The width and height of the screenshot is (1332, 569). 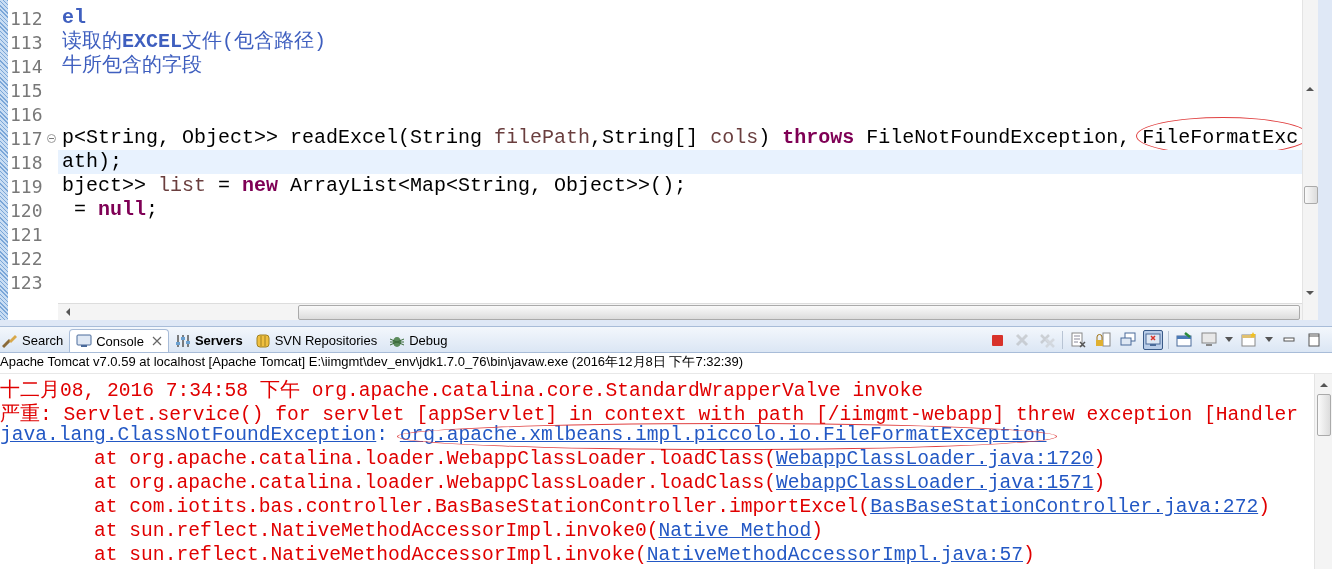 I want to click on code-line: 牛所包含的字段, so click(x=132, y=66).